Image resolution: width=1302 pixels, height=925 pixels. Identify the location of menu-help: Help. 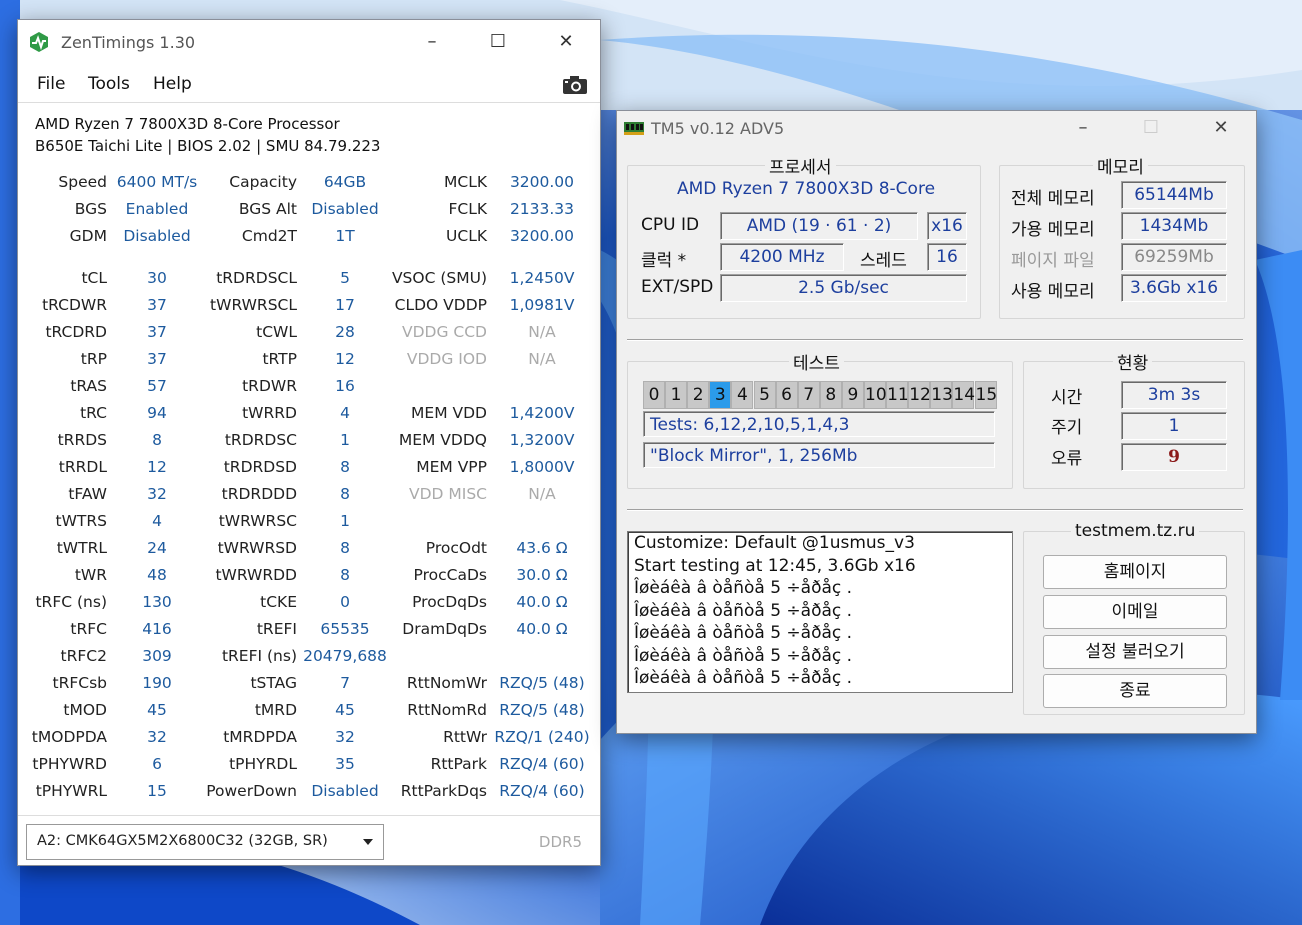
(172, 84).